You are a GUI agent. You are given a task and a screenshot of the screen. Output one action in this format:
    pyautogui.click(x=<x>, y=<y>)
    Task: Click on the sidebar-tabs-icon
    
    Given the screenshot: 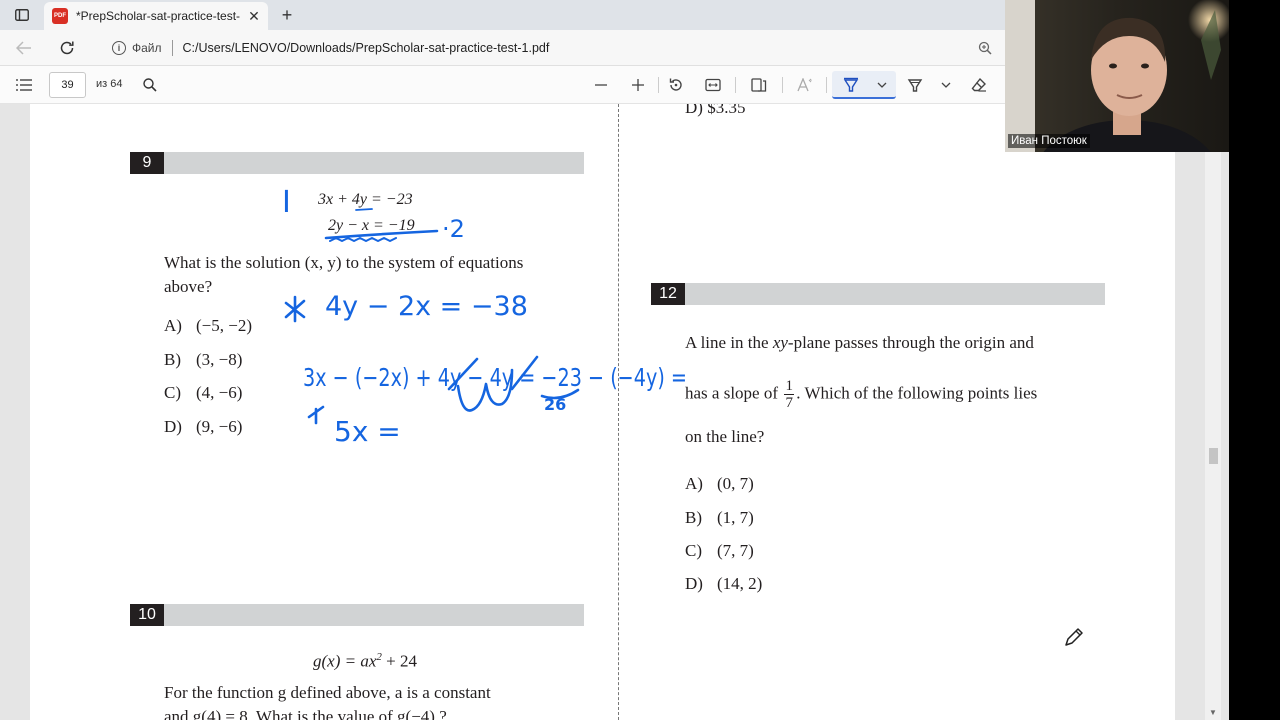 What is the action you would take?
    pyautogui.click(x=22, y=15)
    